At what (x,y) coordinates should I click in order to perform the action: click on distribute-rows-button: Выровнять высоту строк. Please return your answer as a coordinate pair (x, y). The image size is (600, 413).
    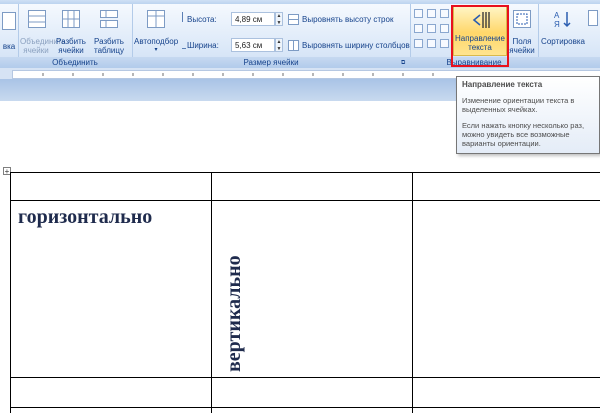
    Looking at the image, I should click on (348, 19).